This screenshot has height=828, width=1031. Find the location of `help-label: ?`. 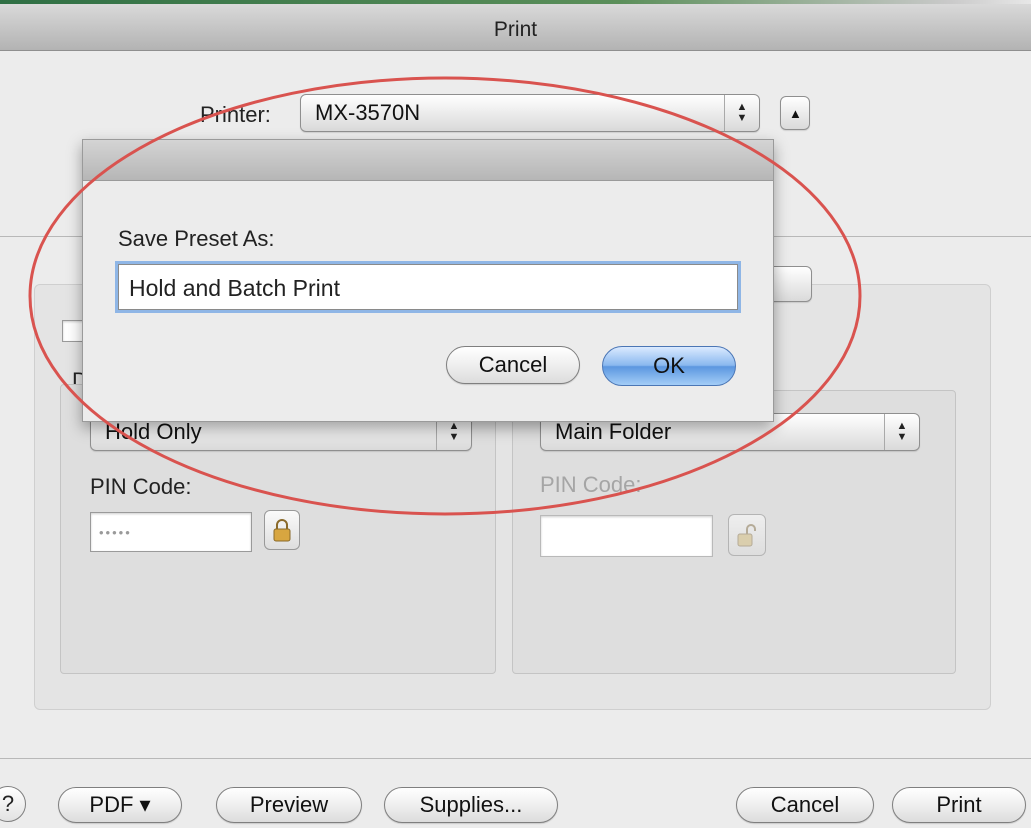

help-label: ? is located at coordinates (8, 803).